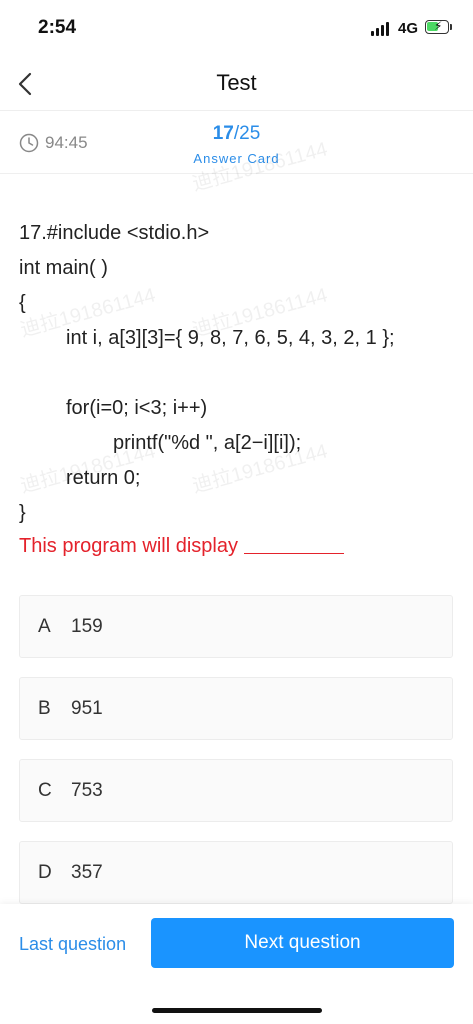 The height and width of the screenshot is (1024, 473). What do you see at coordinates (114, 233) in the screenshot?
I see `code-line: 17.#include <stdio.h>` at bounding box center [114, 233].